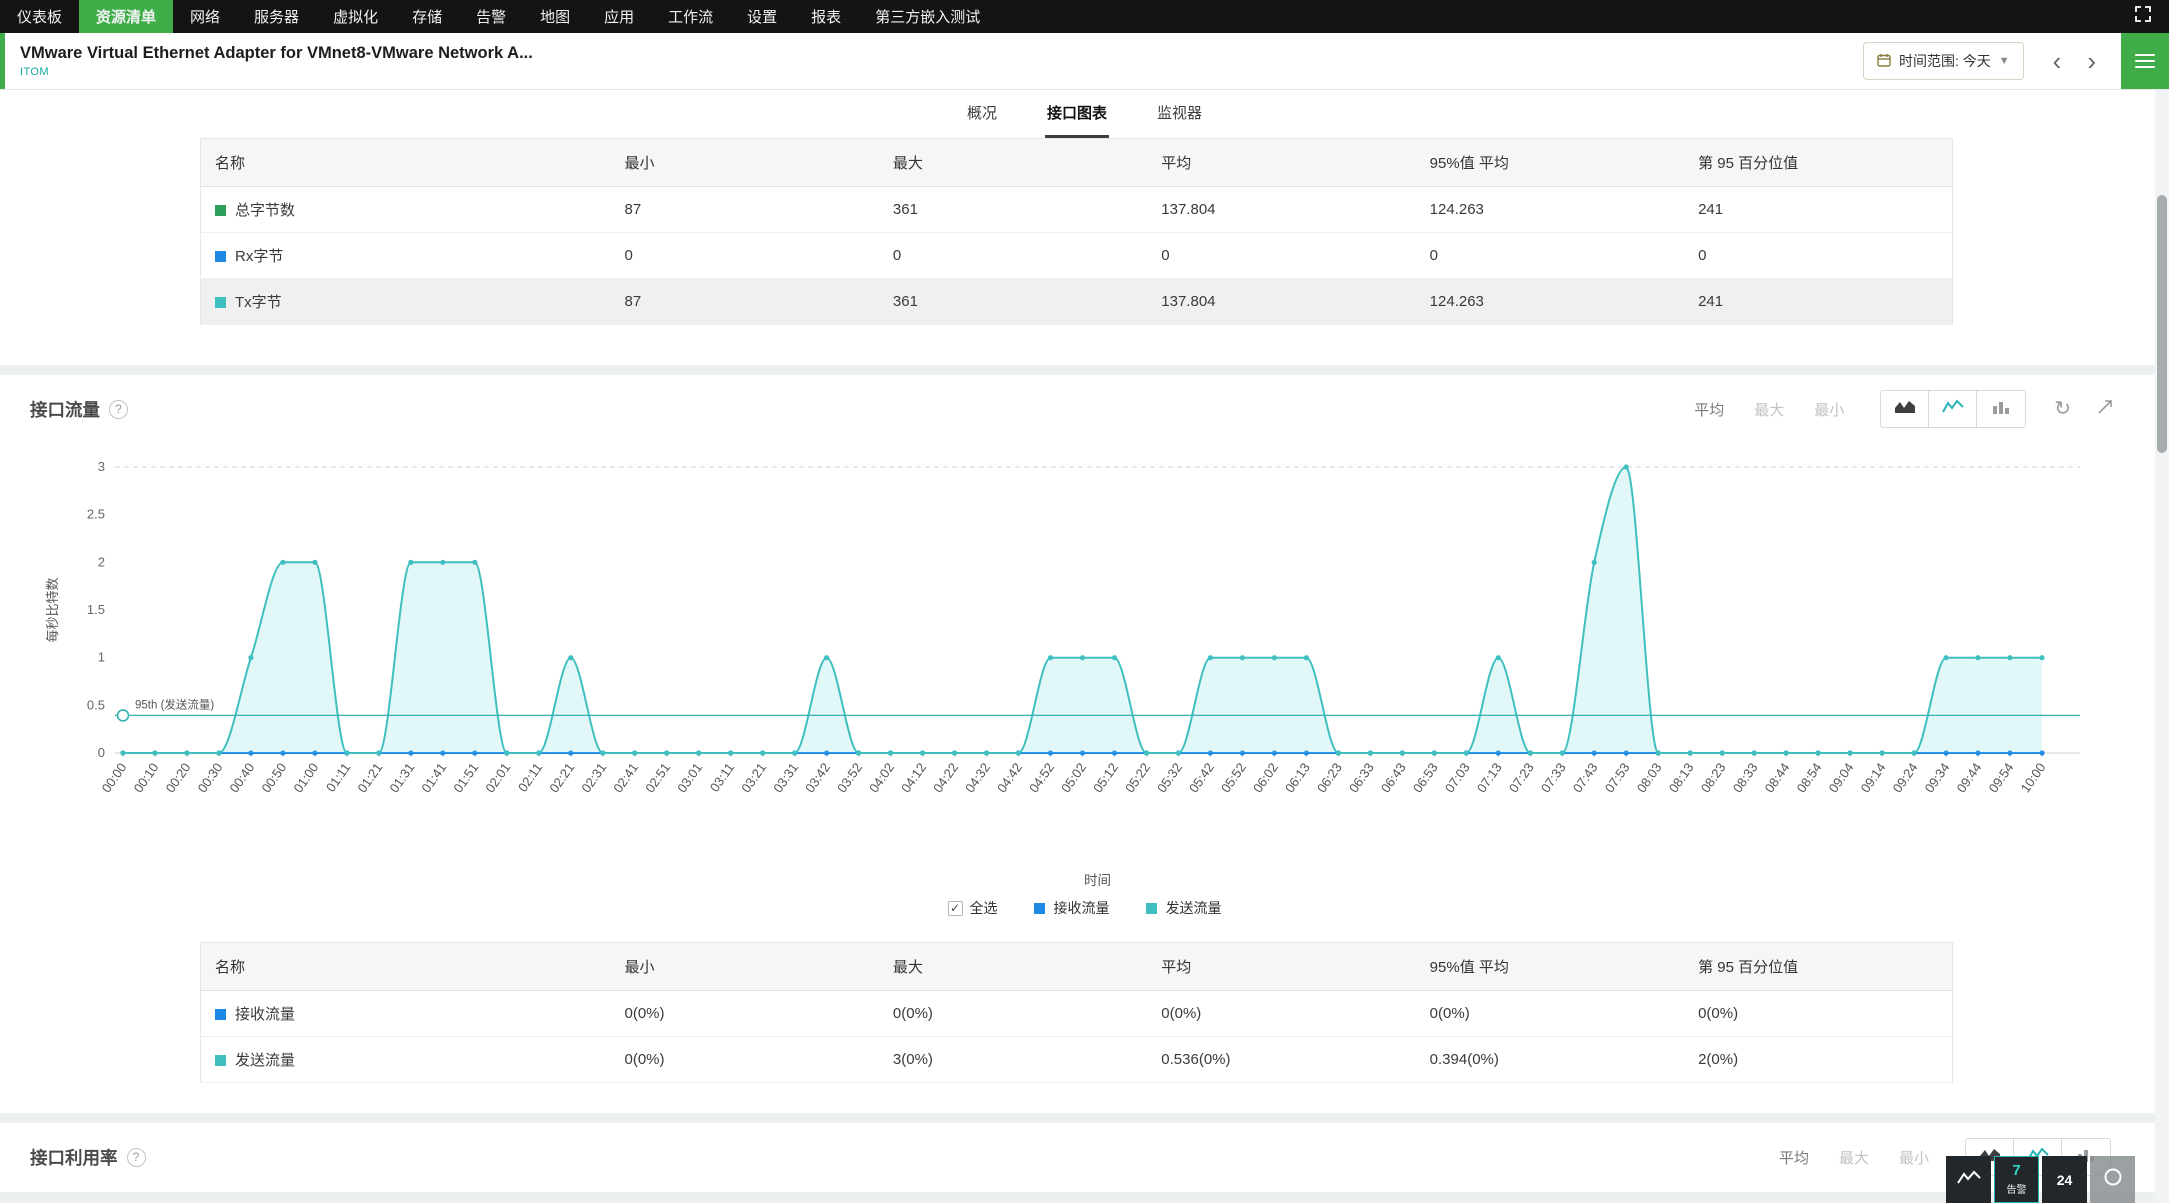  What do you see at coordinates (101, 561) in the screenshot?
I see `svg-text: 2` at bounding box center [101, 561].